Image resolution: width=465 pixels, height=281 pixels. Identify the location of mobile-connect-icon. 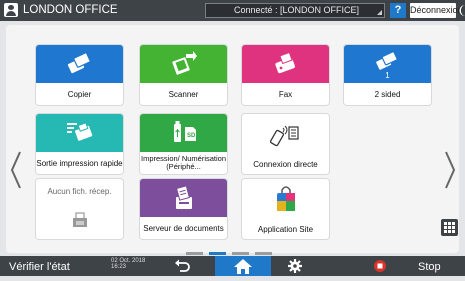
(284, 136).